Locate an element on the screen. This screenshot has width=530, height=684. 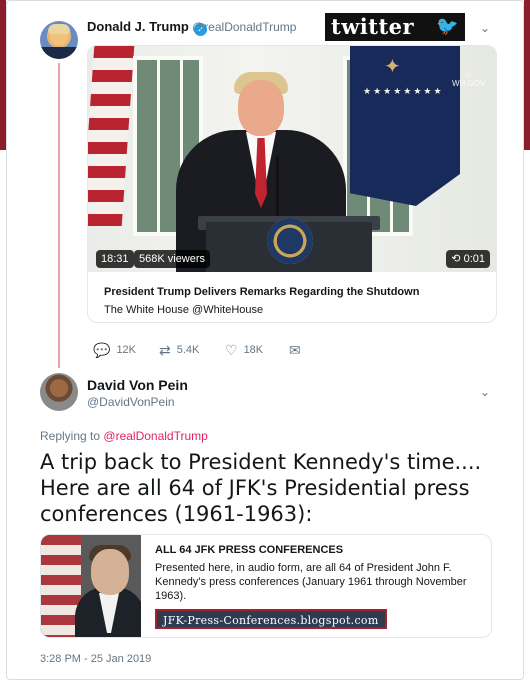
mention-link: @realDonaldTrump is located at coordinates (155, 436).